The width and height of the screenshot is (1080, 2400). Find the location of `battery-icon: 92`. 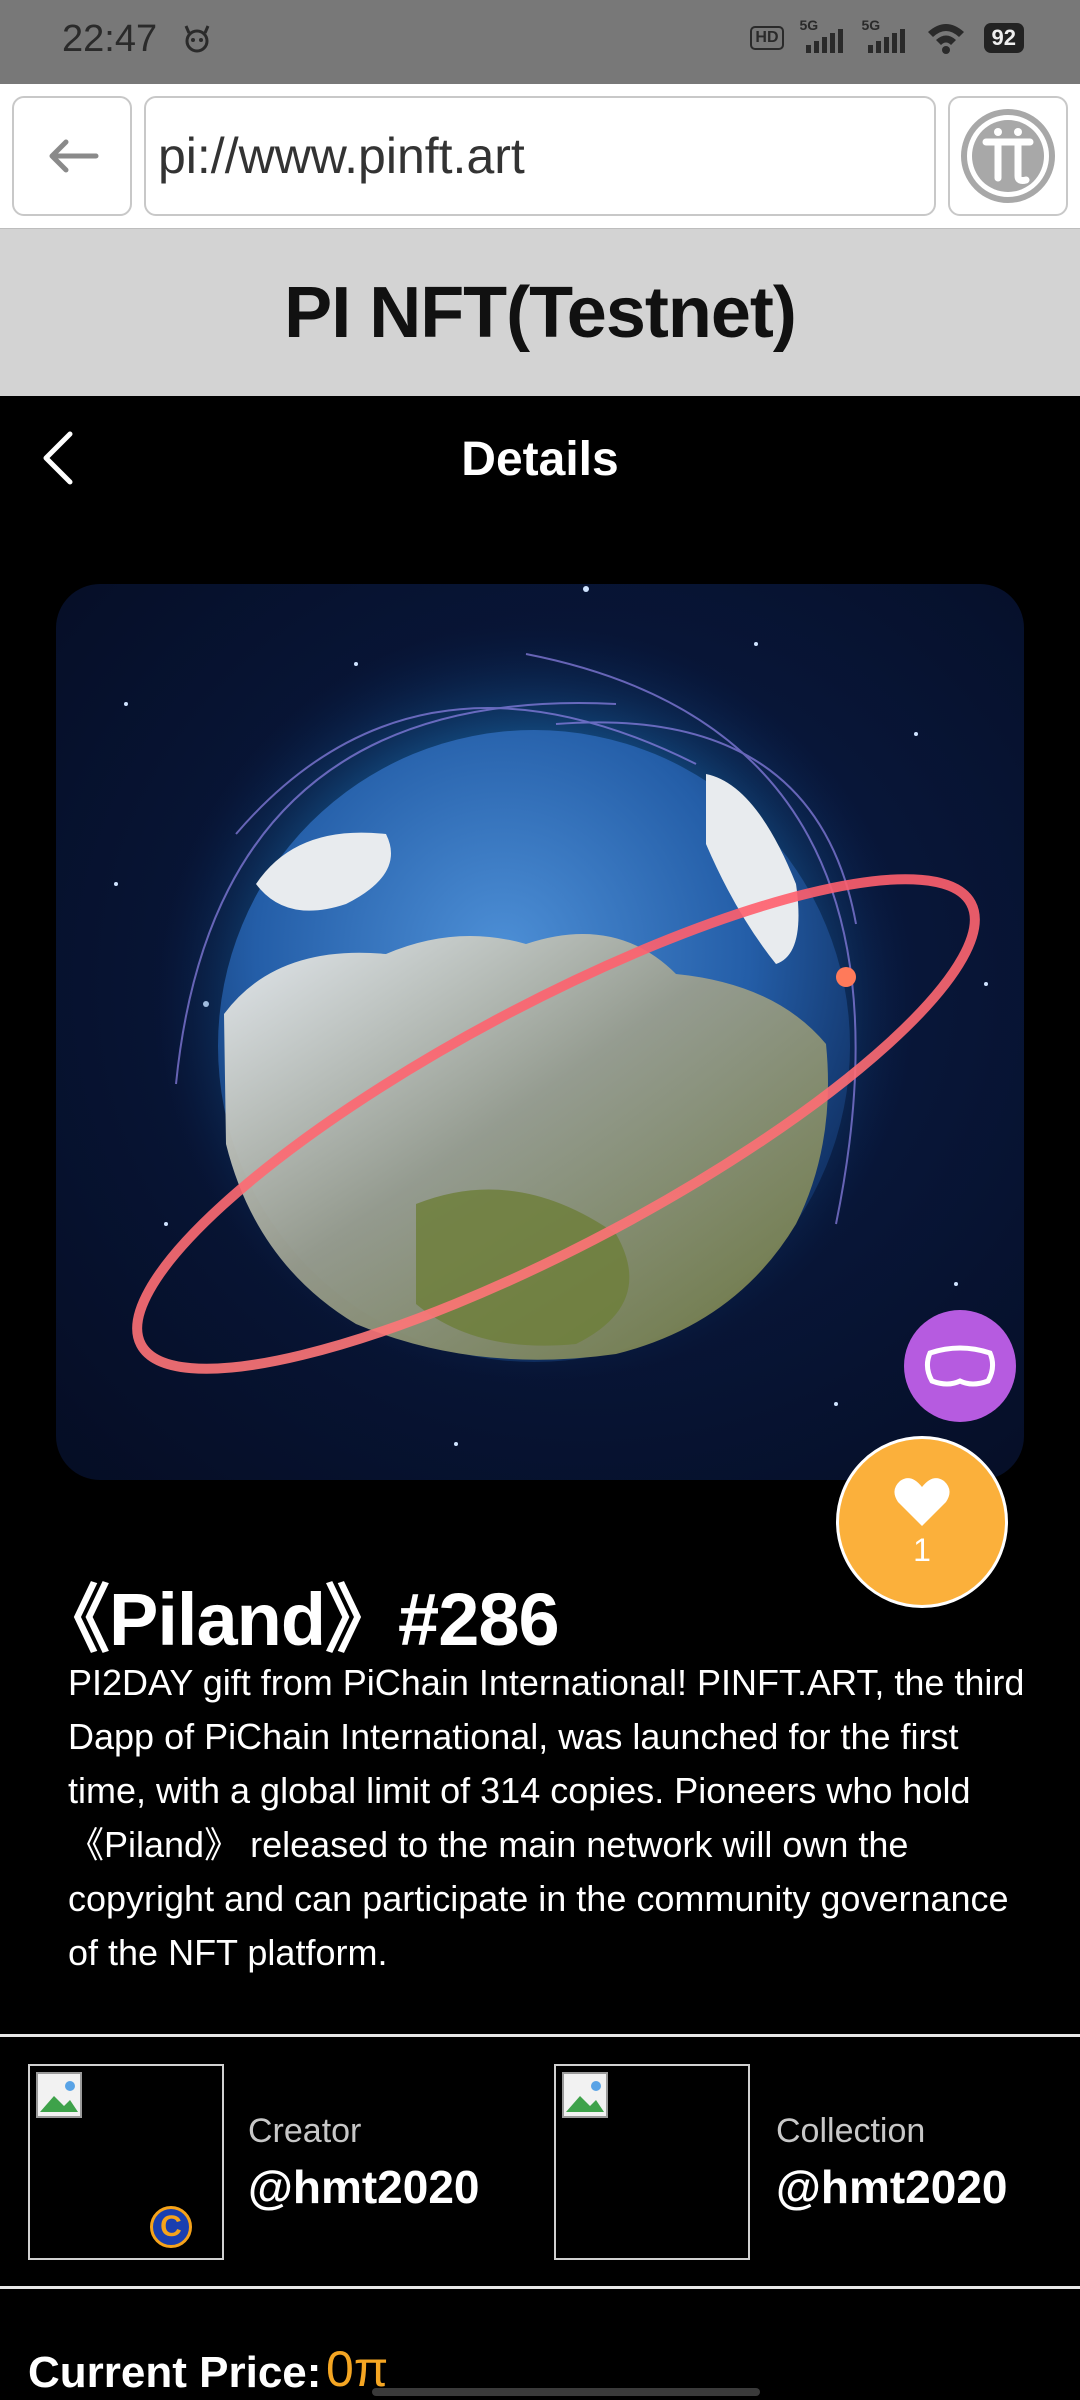

battery-icon: 92 is located at coordinates (1003, 38).